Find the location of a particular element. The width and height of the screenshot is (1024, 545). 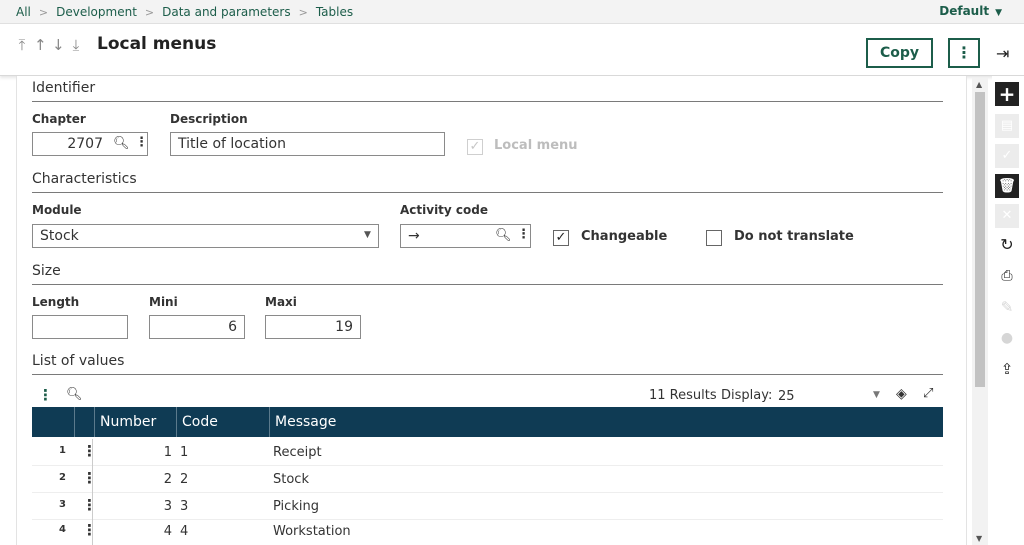

grid-header-select is located at coordinates (84, 422).